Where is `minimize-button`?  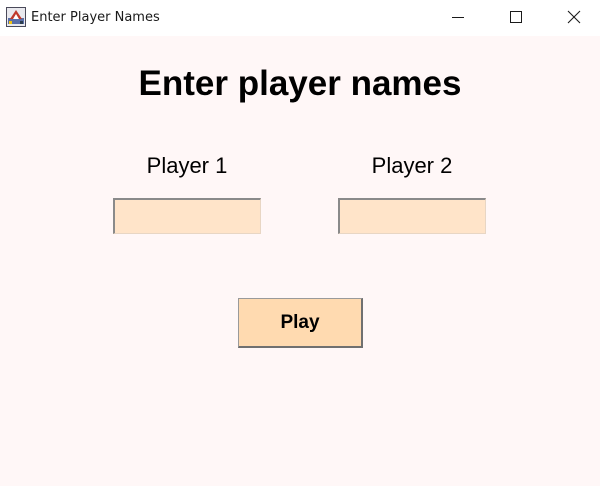
minimize-button is located at coordinates (458, 18).